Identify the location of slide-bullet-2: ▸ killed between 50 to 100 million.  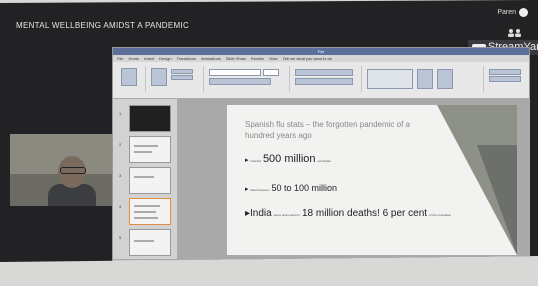
(291, 188).